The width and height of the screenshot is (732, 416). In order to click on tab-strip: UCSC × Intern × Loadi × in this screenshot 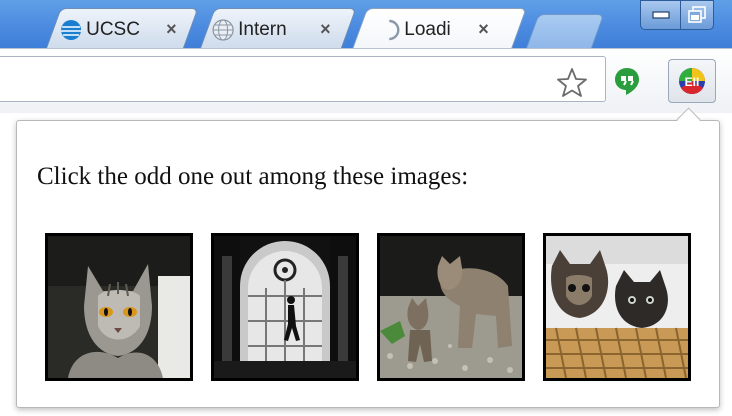, I will do `click(366, 24)`.